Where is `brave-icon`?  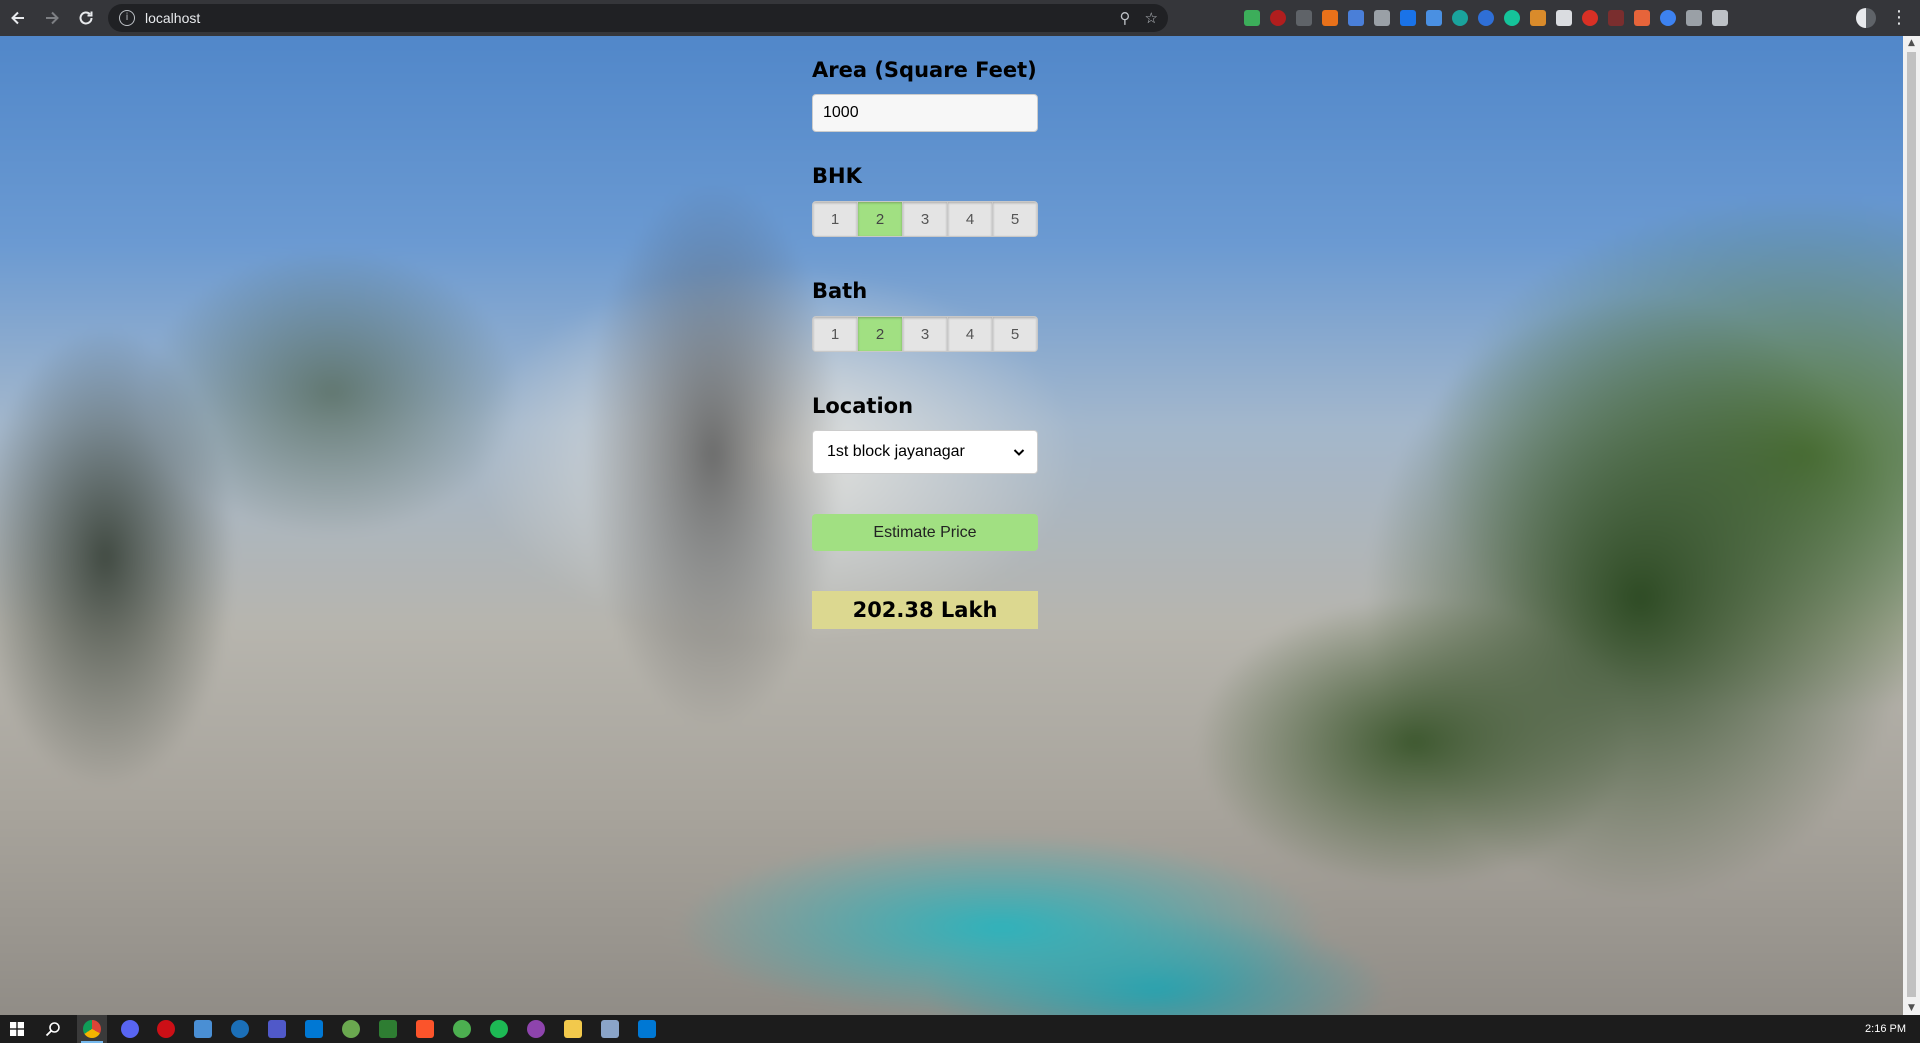 brave-icon is located at coordinates (425, 1029).